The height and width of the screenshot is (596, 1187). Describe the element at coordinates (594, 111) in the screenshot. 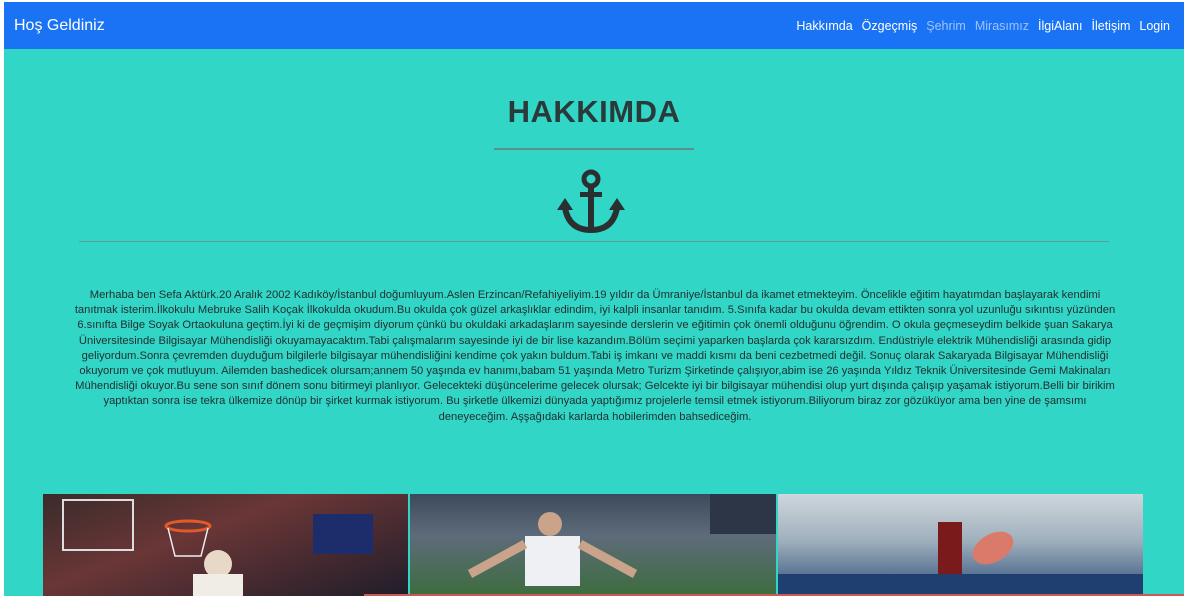

I see `page-title: HAKKIMDA` at that location.